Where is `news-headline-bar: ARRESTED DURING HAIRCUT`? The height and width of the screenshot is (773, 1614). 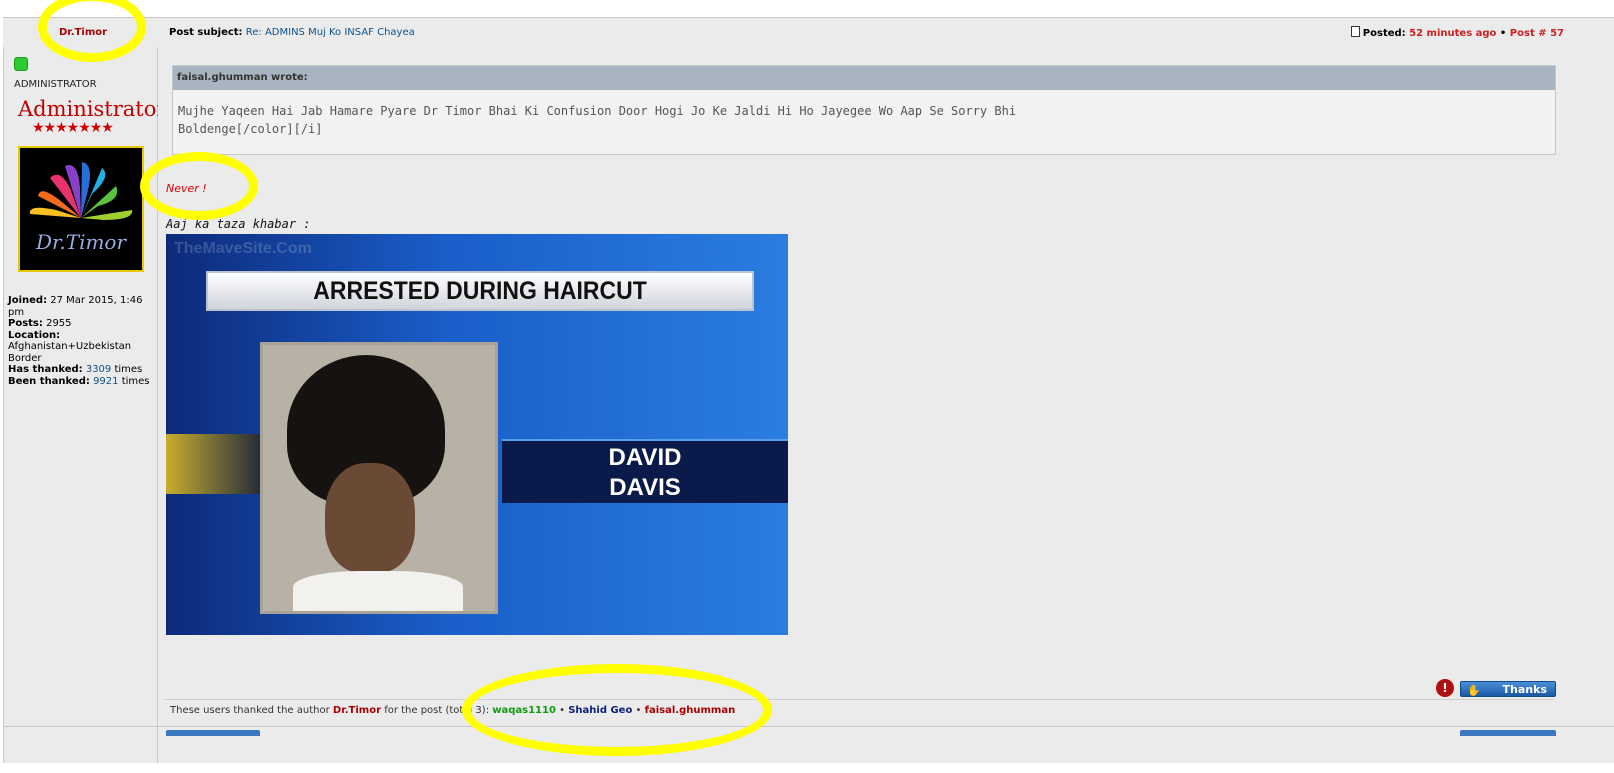 news-headline-bar: ARRESTED DURING HAIRCUT is located at coordinates (480, 291).